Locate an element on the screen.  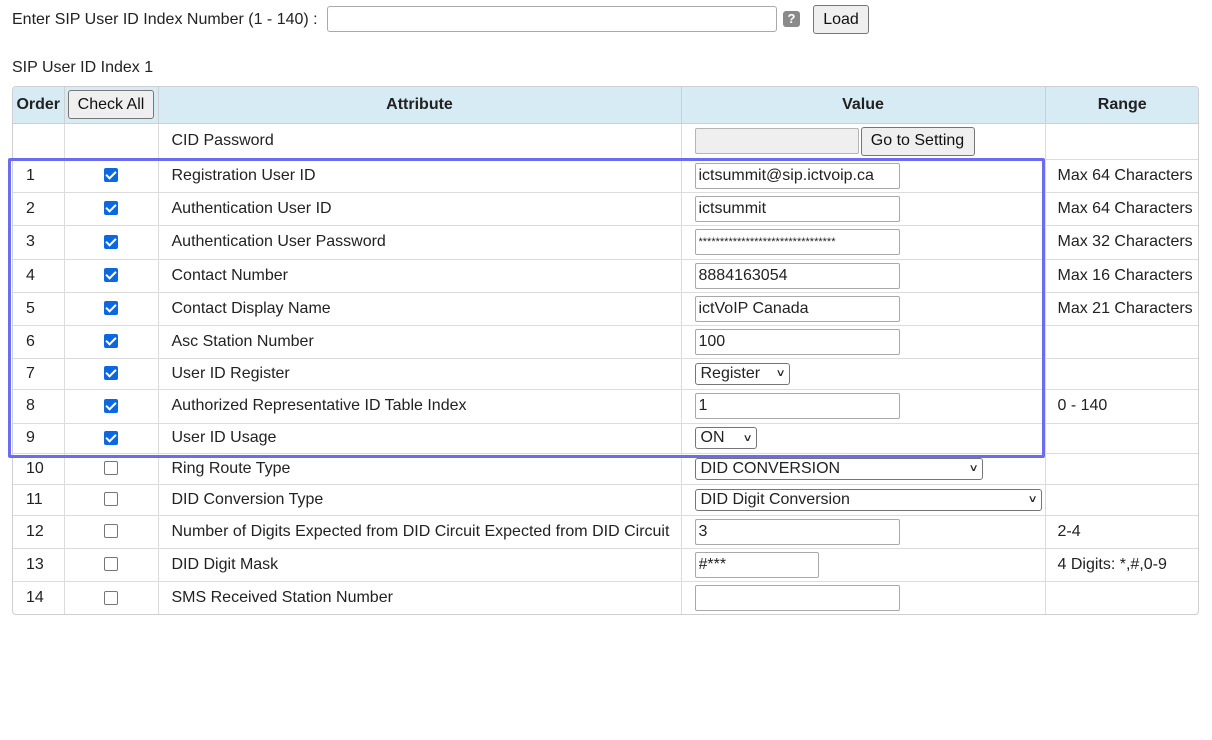
row-order: 11 is located at coordinates (39, 500).